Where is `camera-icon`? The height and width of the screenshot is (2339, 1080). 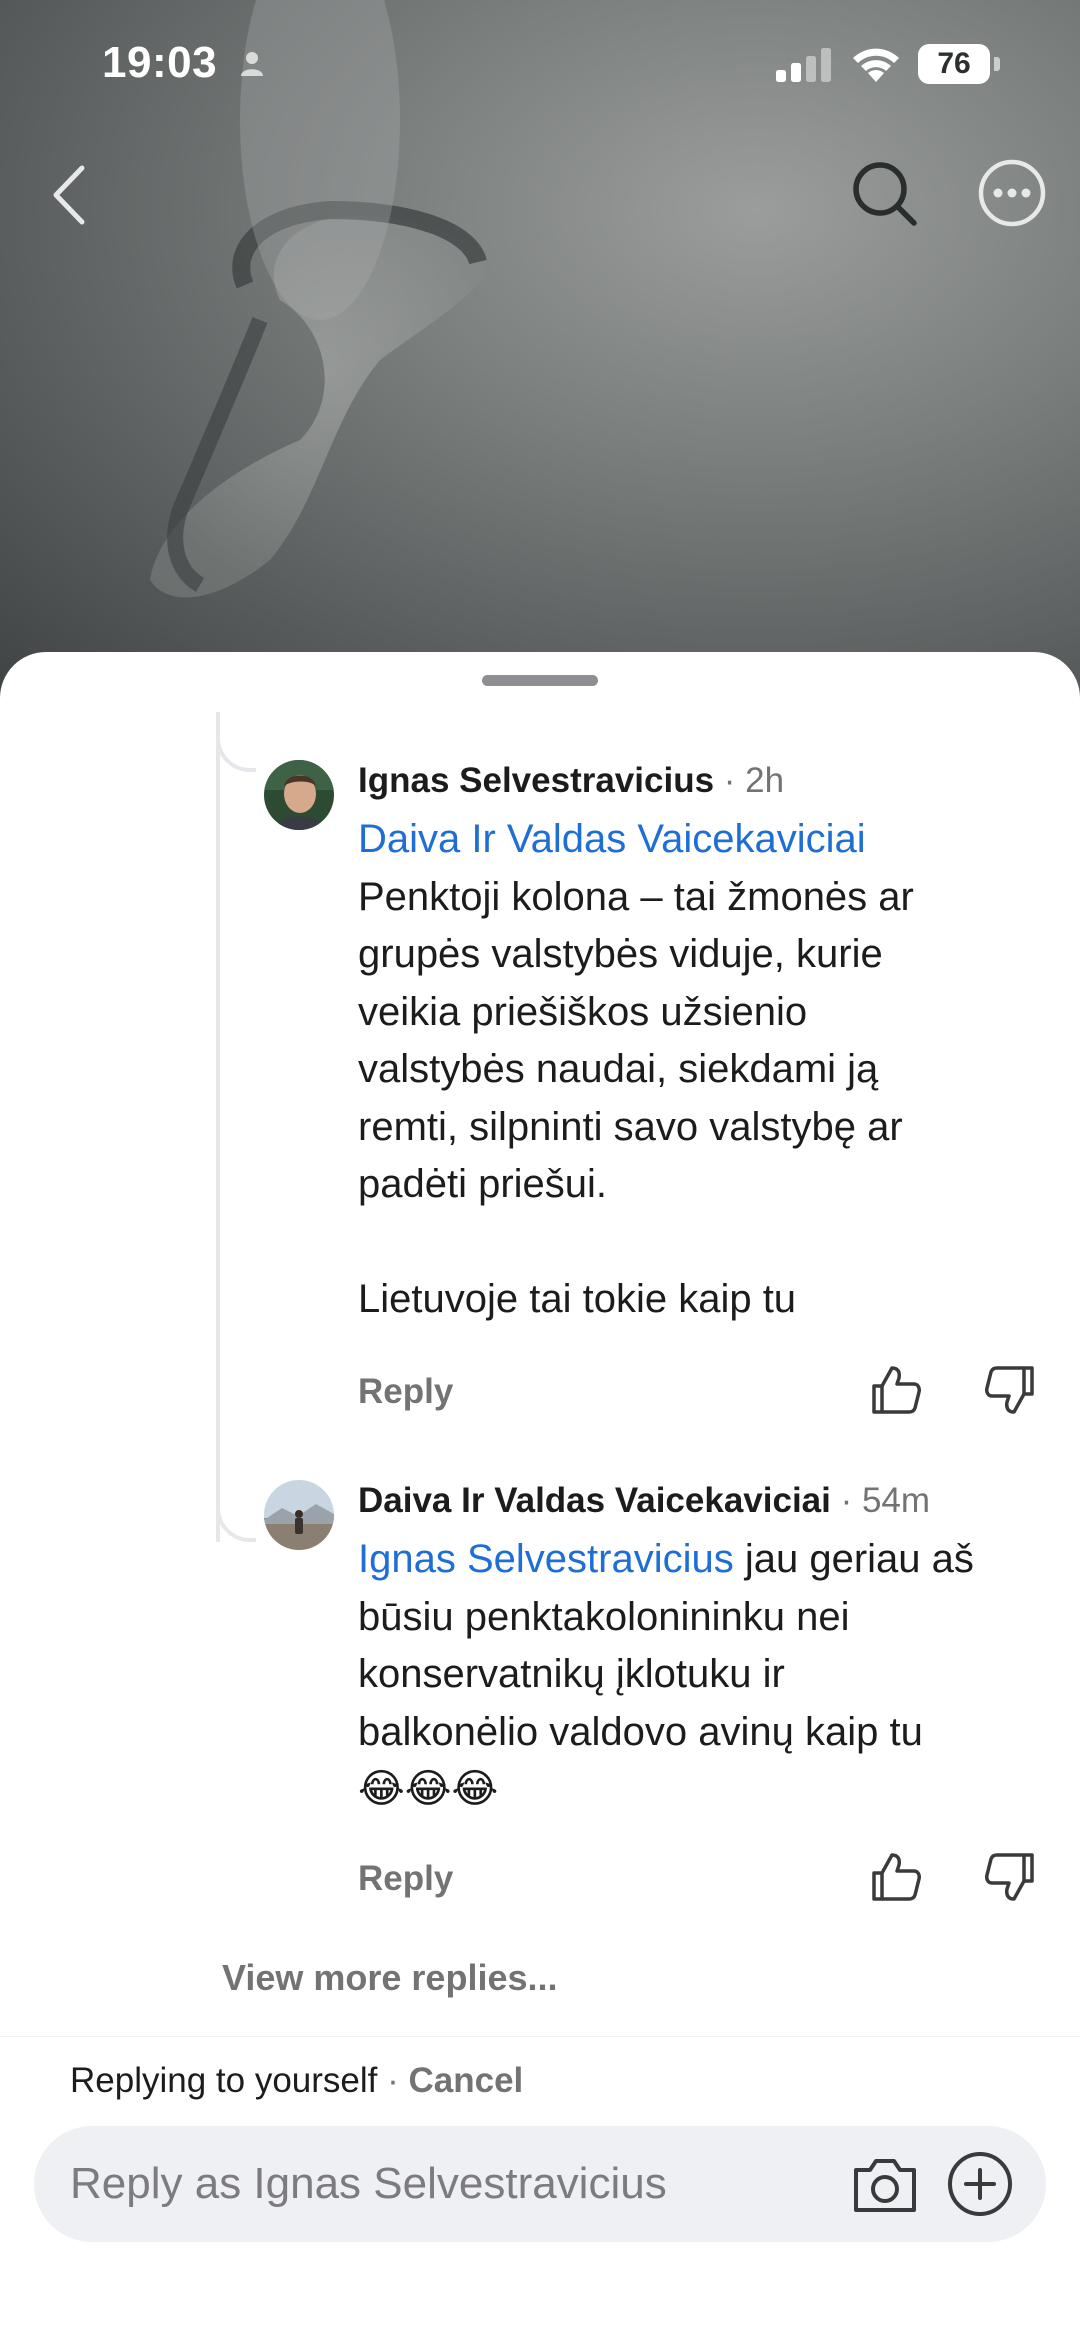 camera-icon is located at coordinates (885, 2185).